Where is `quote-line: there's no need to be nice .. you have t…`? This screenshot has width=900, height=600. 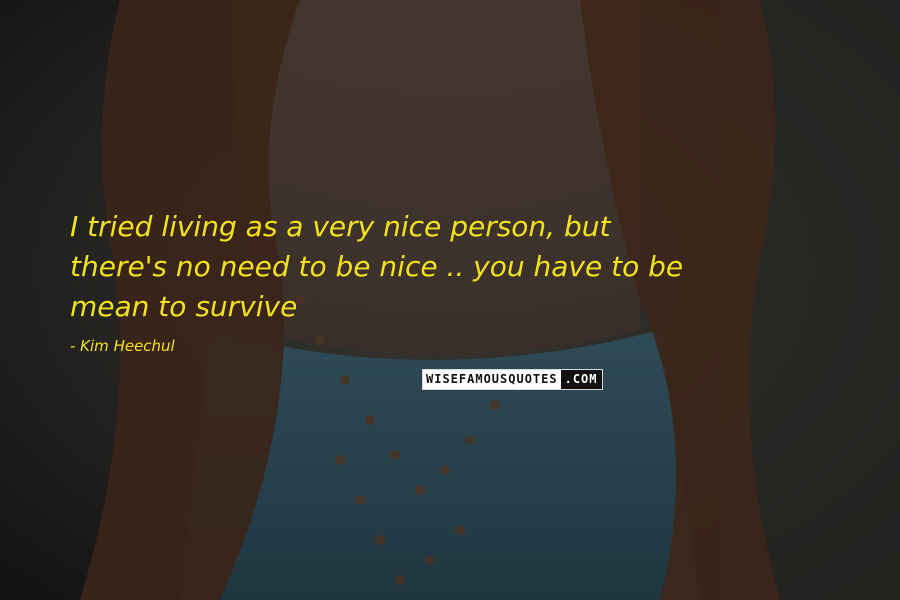
quote-line: there's no need to be nice .. you have t… is located at coordinates (377, 266).